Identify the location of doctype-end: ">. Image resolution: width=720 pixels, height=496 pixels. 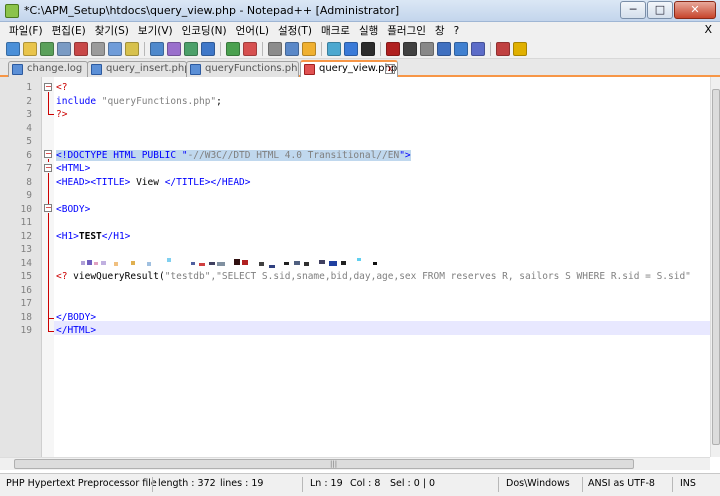
(405, 155).